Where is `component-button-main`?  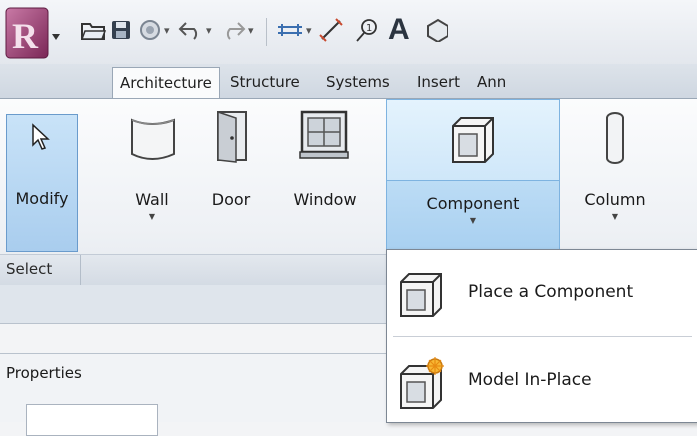
component-button-main is located at coordinates (473, 140).